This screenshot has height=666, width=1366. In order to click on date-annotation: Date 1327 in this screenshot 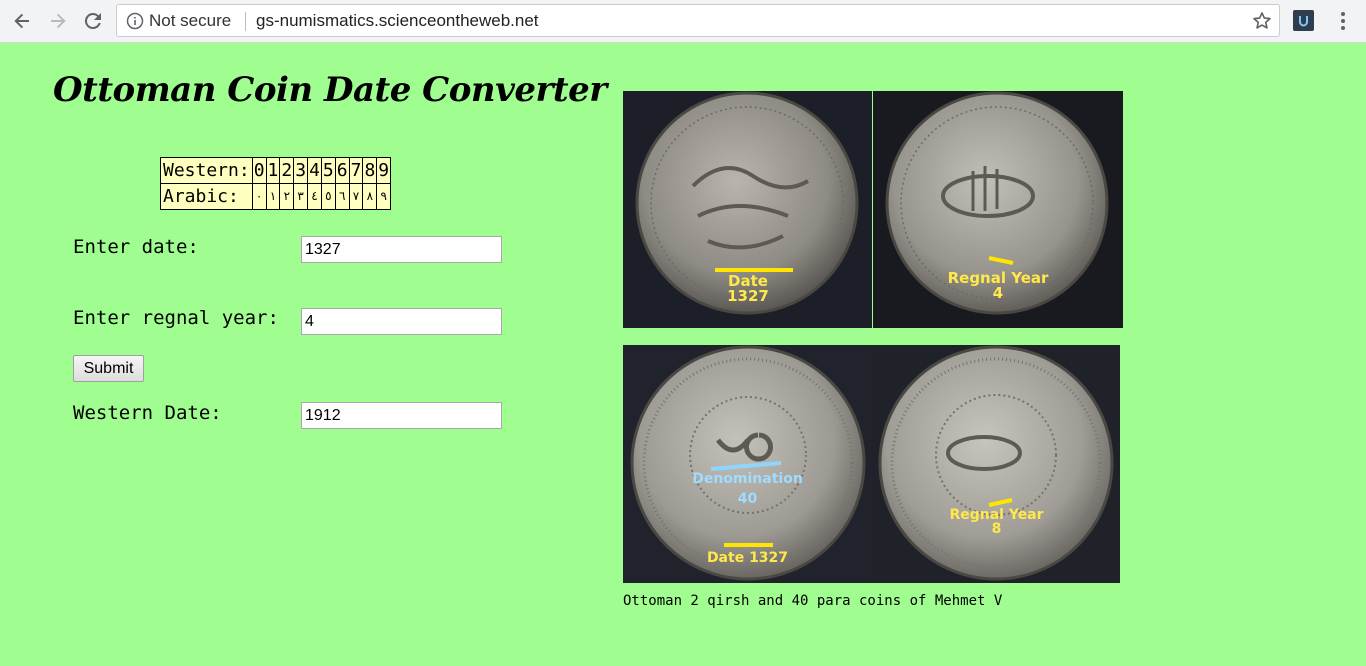, I will do `click(748, 289)`.